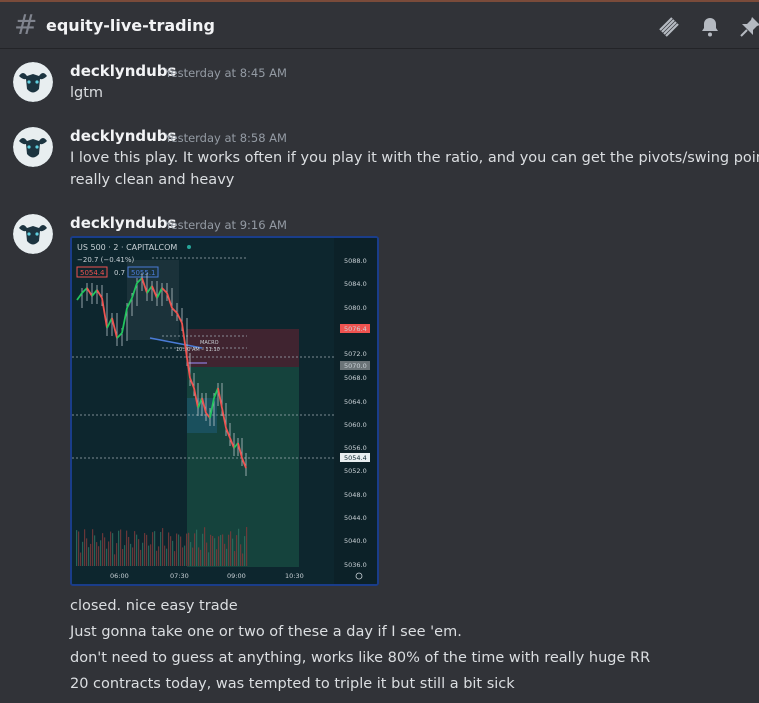  Describe the element at coordinates (154, 606) in the screenshot. I see `message-text: closed. nice easy trade` at that location.